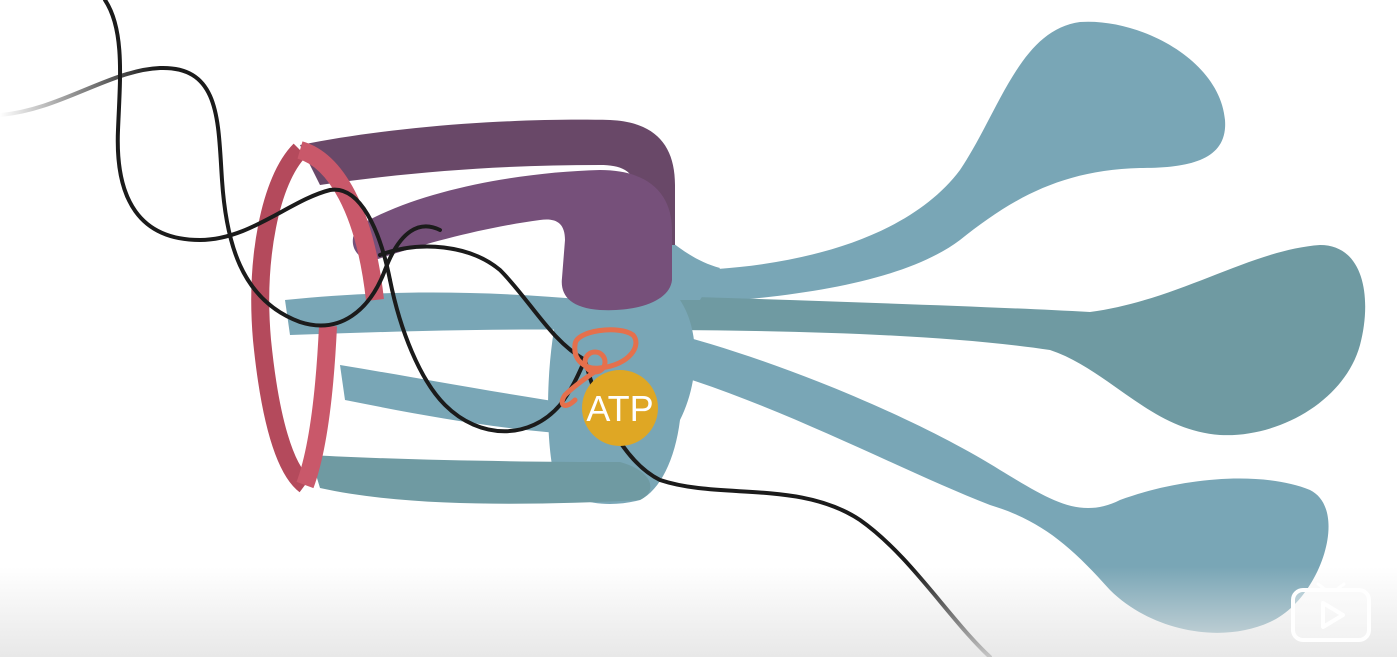 The height and width of the screenshot is (657, 1397). I want to click on atp-label: ATP, so click(619, 408).